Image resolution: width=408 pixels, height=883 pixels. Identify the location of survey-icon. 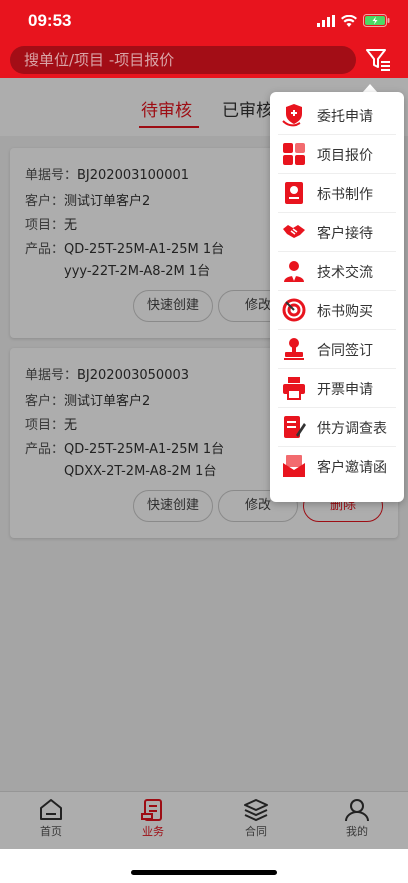
(295, 427).